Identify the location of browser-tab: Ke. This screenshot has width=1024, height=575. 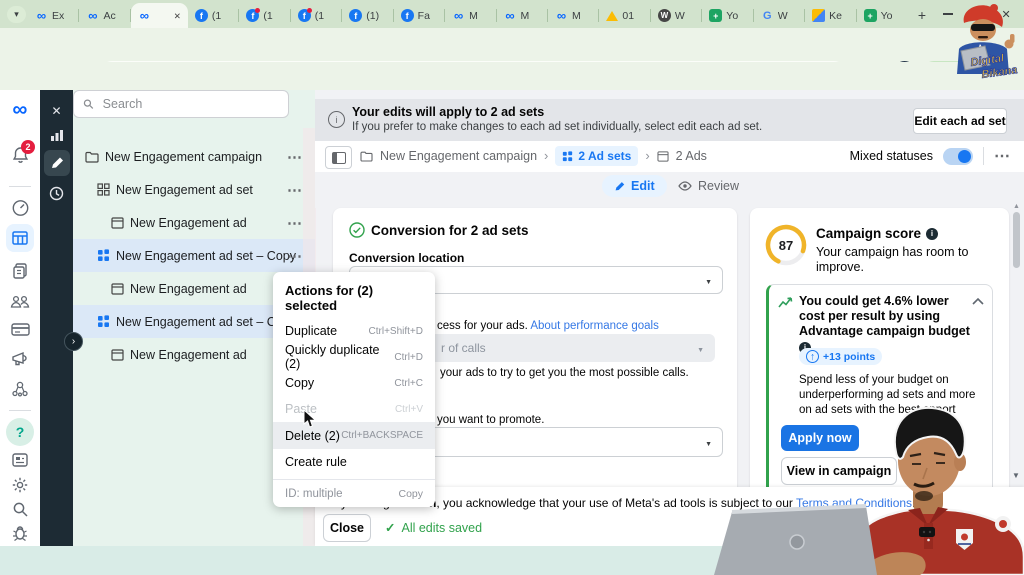
(831, 15).